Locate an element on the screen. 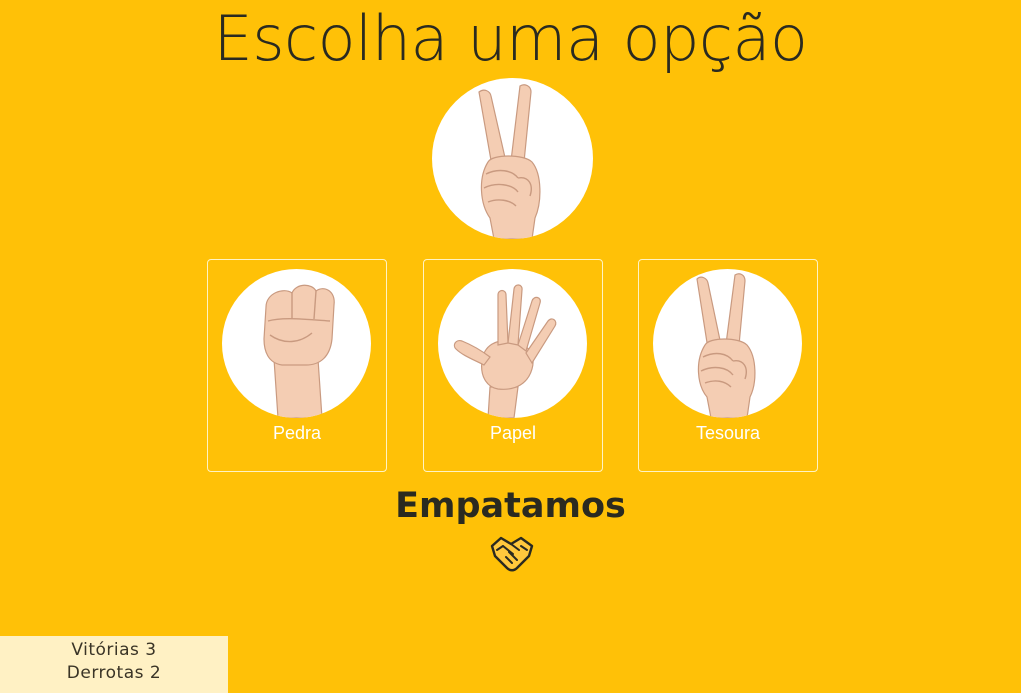 Image resolution: width=1021 pixels, height=693 pixels. paper-open-hand-icon is located at coordinates (505, 351).